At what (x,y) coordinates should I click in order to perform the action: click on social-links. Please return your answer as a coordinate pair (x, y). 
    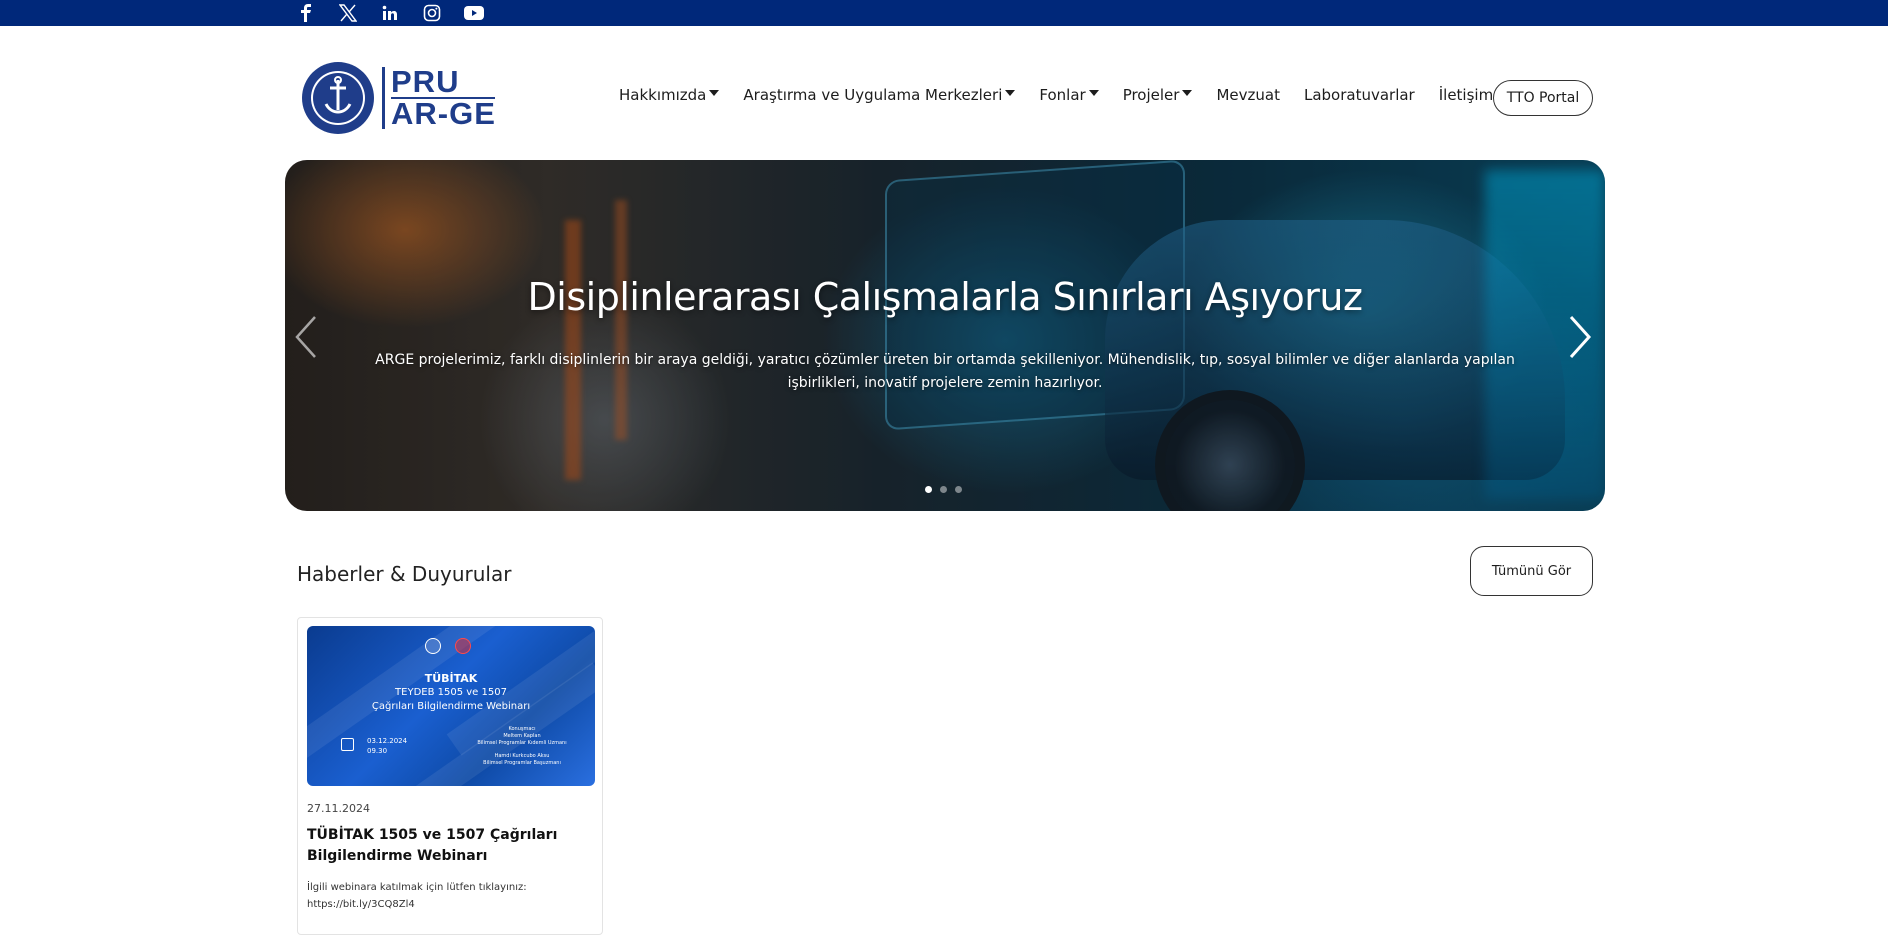
    Looking at the image, I should click on (390, 13).